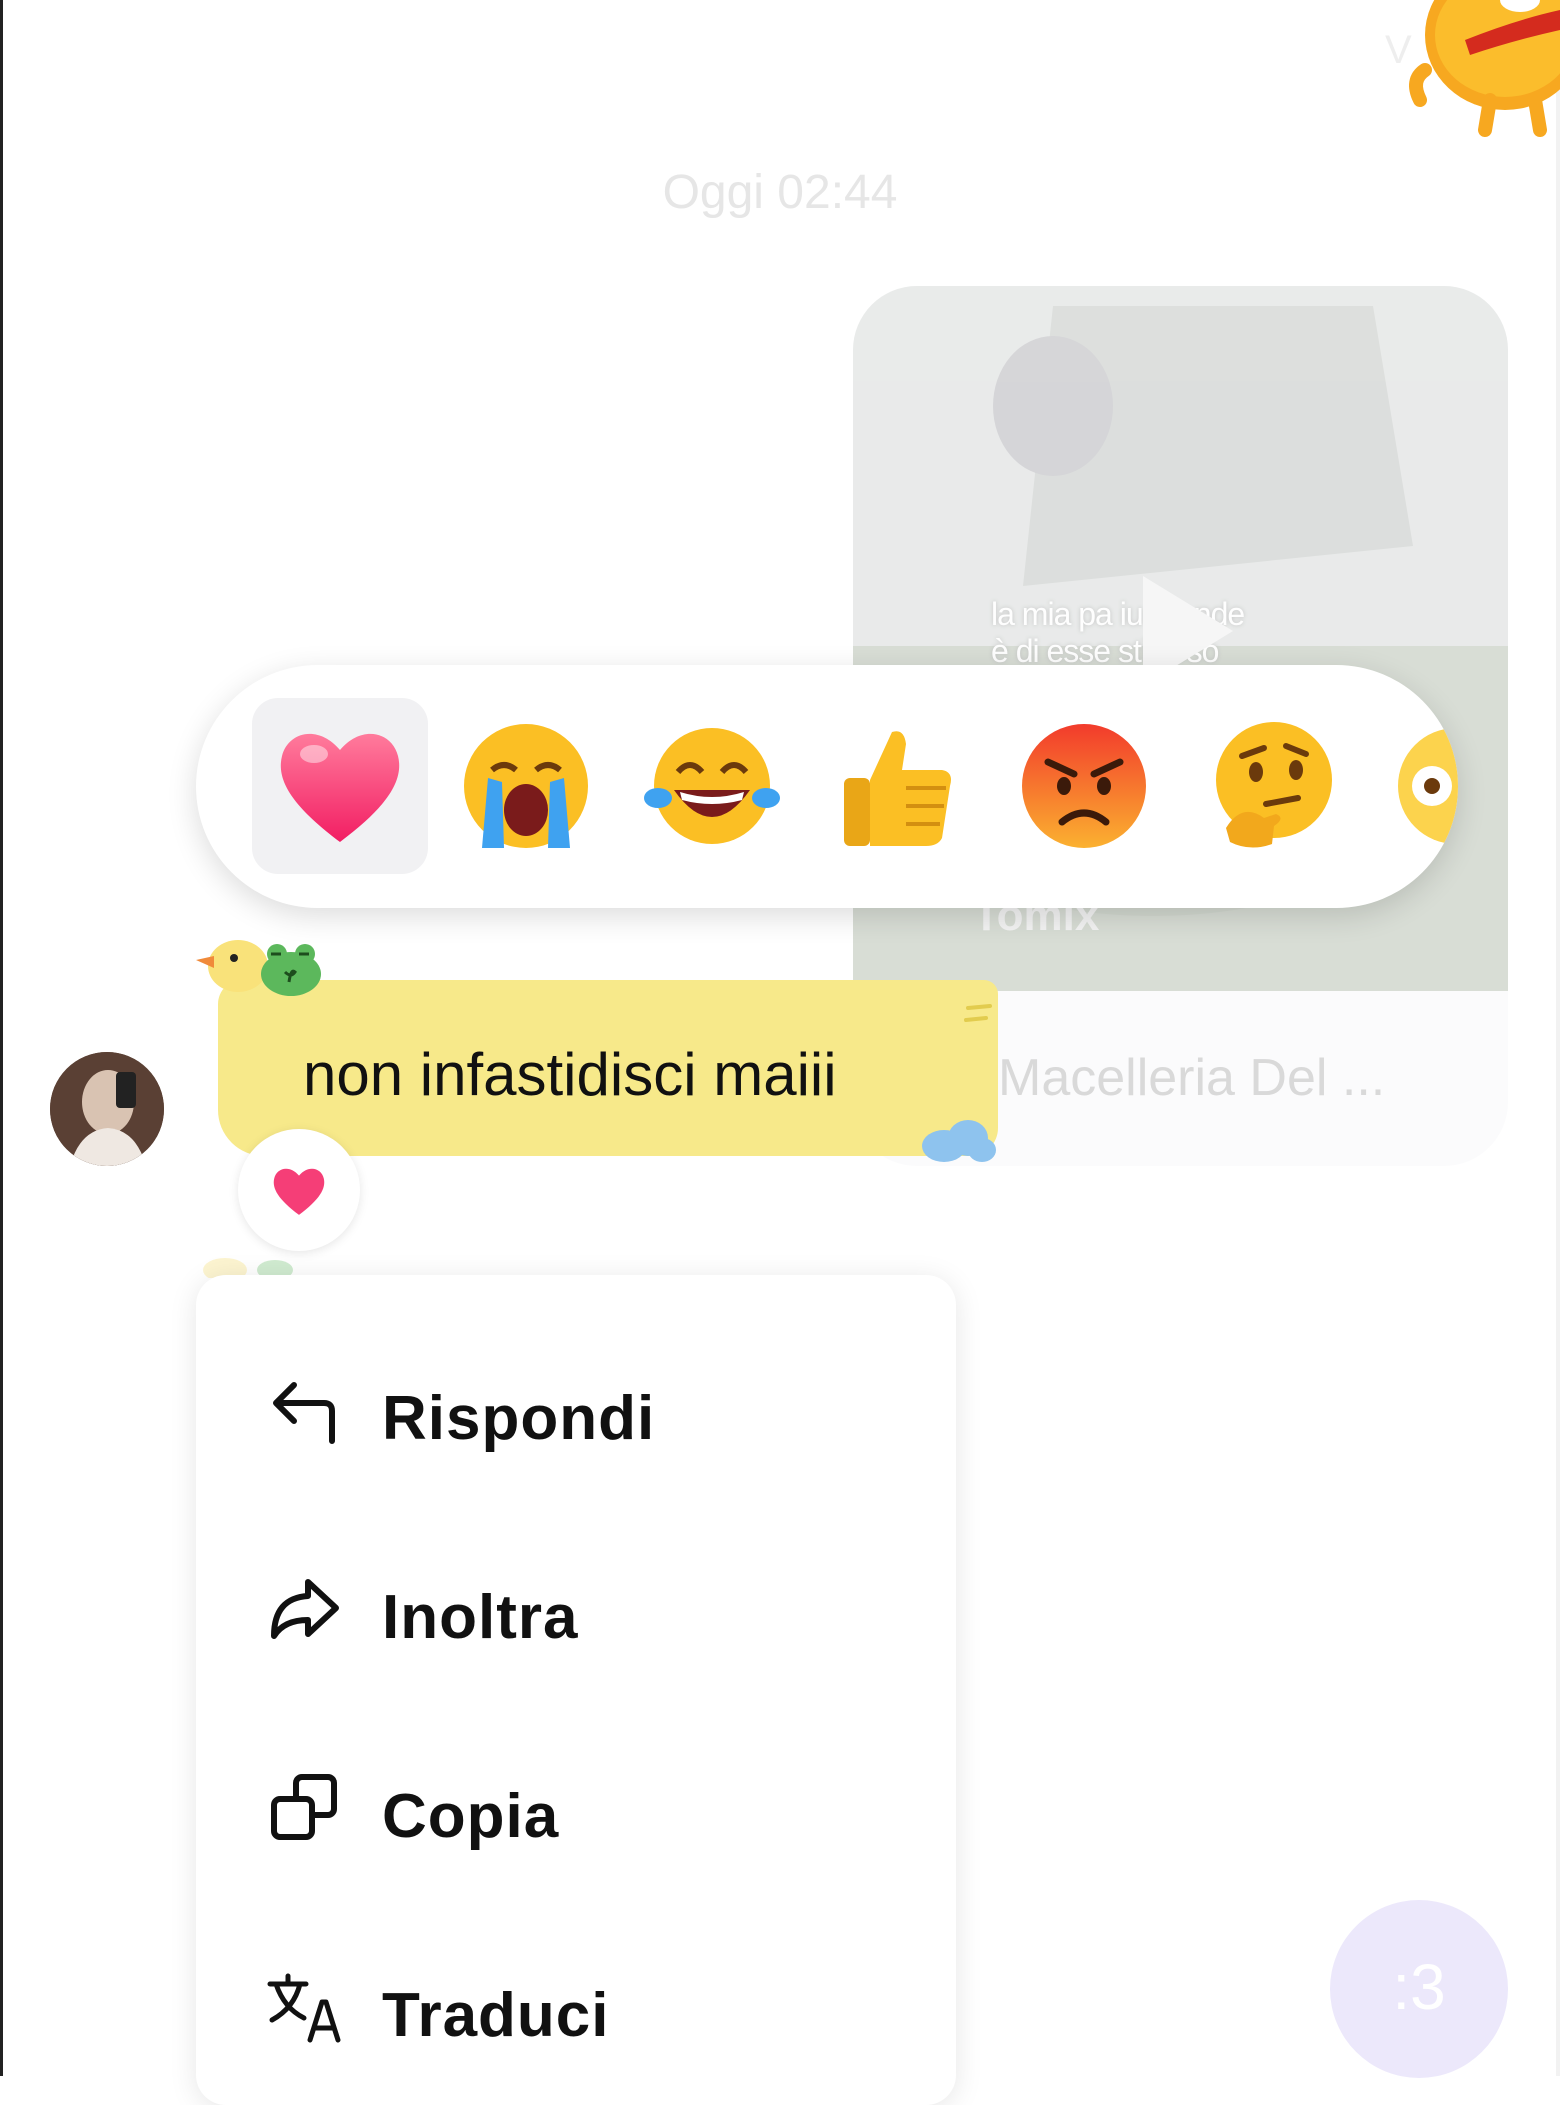  Describe the element at coordinates (304, 1413) in the screenshot. I see `reply-icon` at that location.